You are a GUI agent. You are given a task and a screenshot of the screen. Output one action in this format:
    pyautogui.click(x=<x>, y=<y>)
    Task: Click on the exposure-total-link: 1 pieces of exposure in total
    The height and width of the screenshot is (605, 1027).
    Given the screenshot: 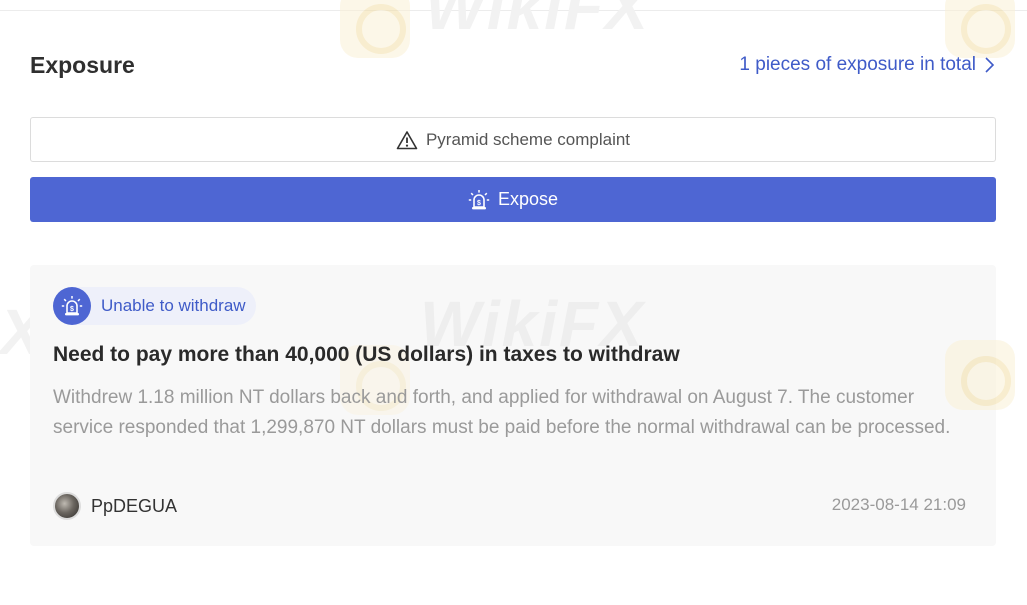 What is the action you would take?
    pyautogui.click(x=867, y=65)
    